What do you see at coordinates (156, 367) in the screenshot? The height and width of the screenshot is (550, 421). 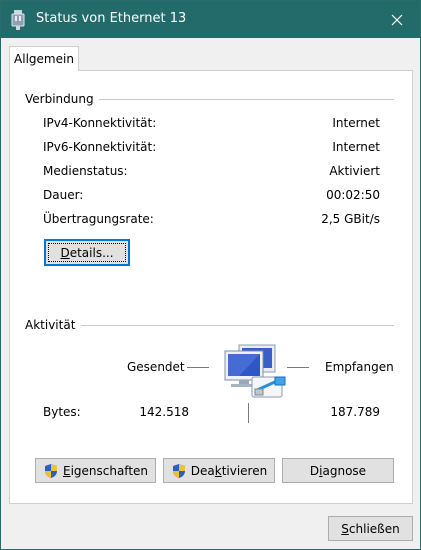 I see `sent-label: Gesendet` at bounding box center [156, 367].